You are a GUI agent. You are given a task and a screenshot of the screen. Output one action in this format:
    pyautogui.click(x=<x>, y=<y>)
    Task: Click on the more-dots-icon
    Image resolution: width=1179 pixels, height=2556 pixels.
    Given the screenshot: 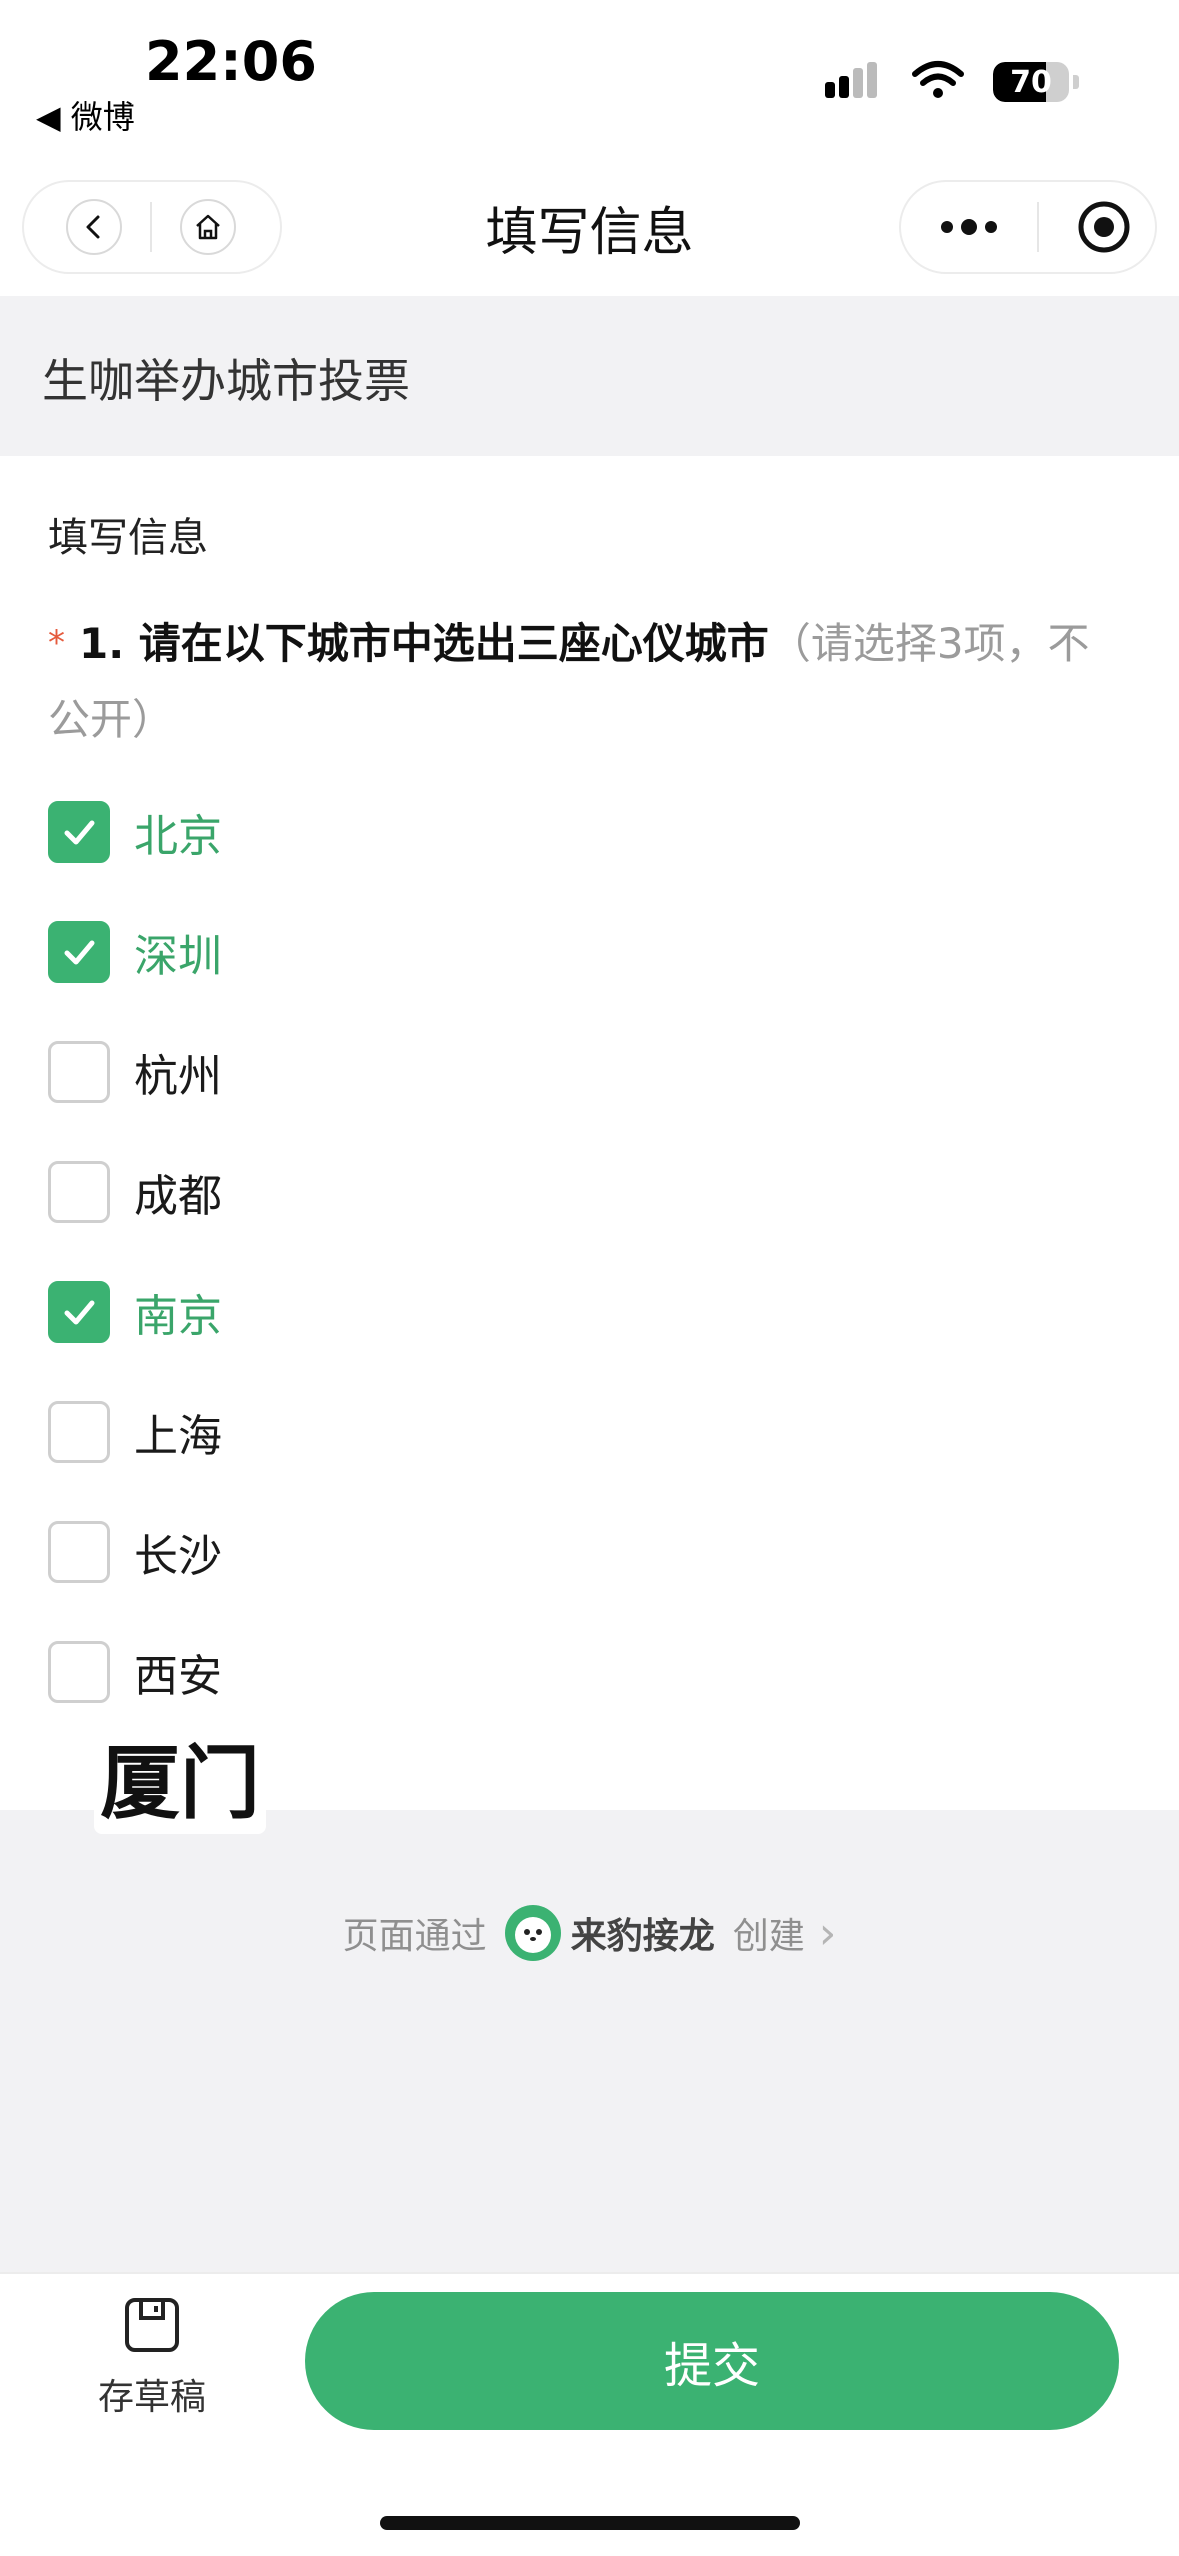 What is the action you would take?
    pyautogui.click(x=969, y=227)
    